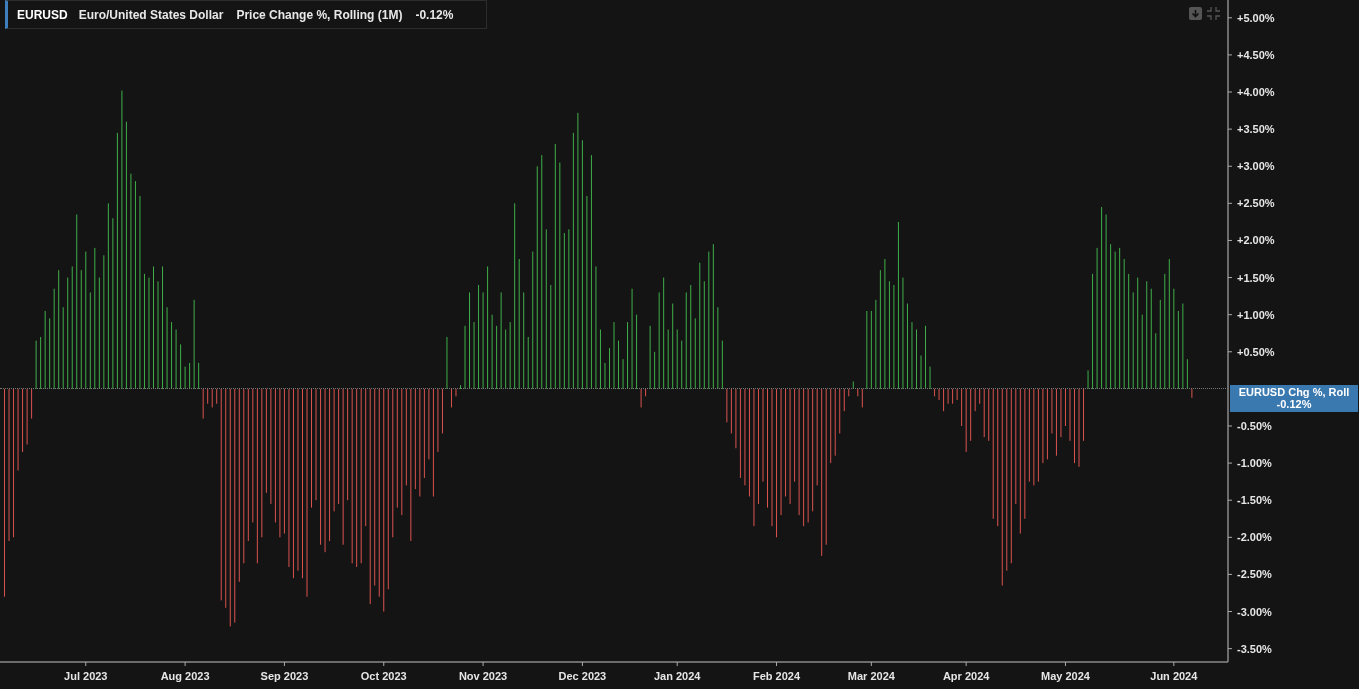 The image size is (1359, 689). Describe the element at coordinates (677, 676) in the screenshot. I see `x-tick-label: Jan 2024` at that location.